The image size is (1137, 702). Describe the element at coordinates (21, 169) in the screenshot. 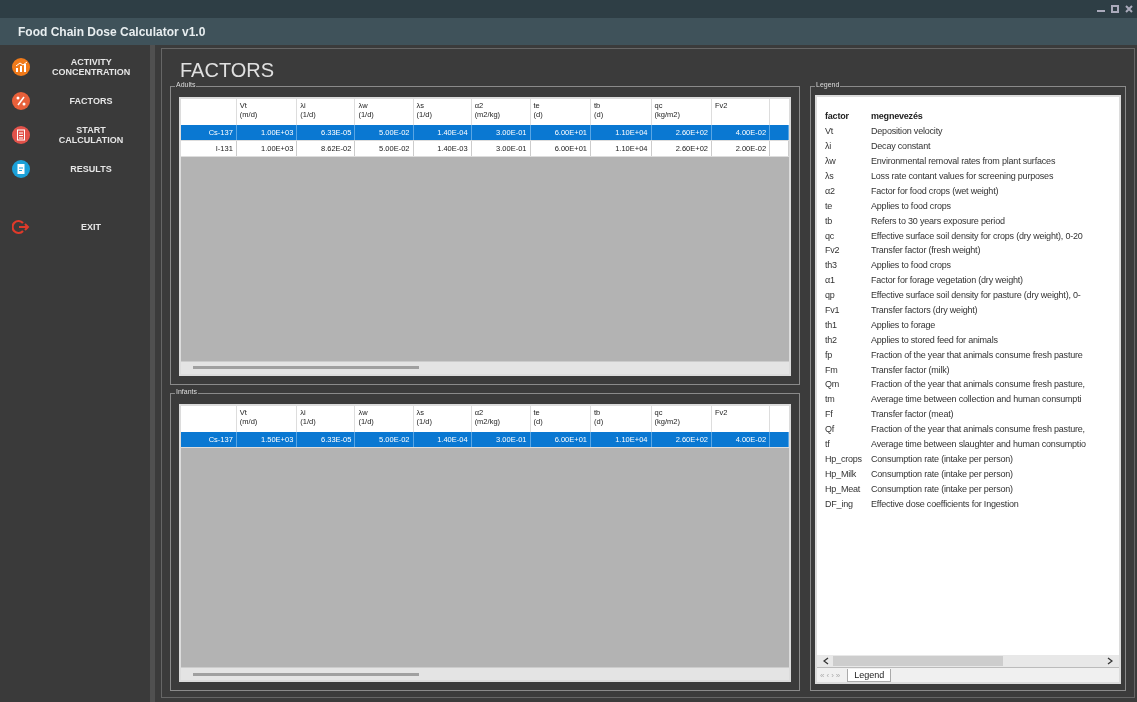

I see `document-icon` at that location.